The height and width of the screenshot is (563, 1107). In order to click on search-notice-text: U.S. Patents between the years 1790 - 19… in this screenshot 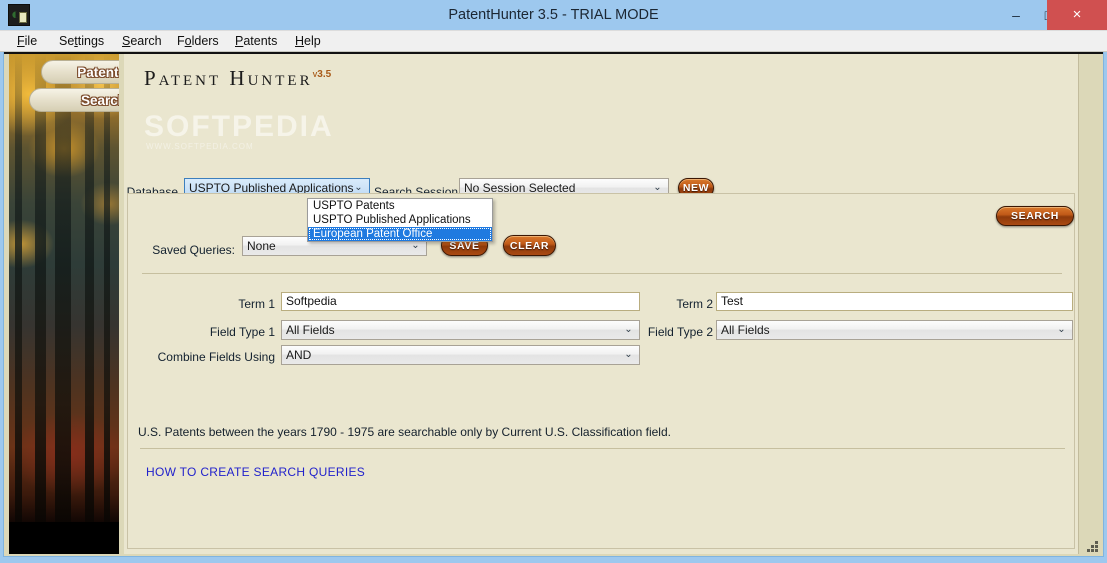, I will do `click(404, 432)`.